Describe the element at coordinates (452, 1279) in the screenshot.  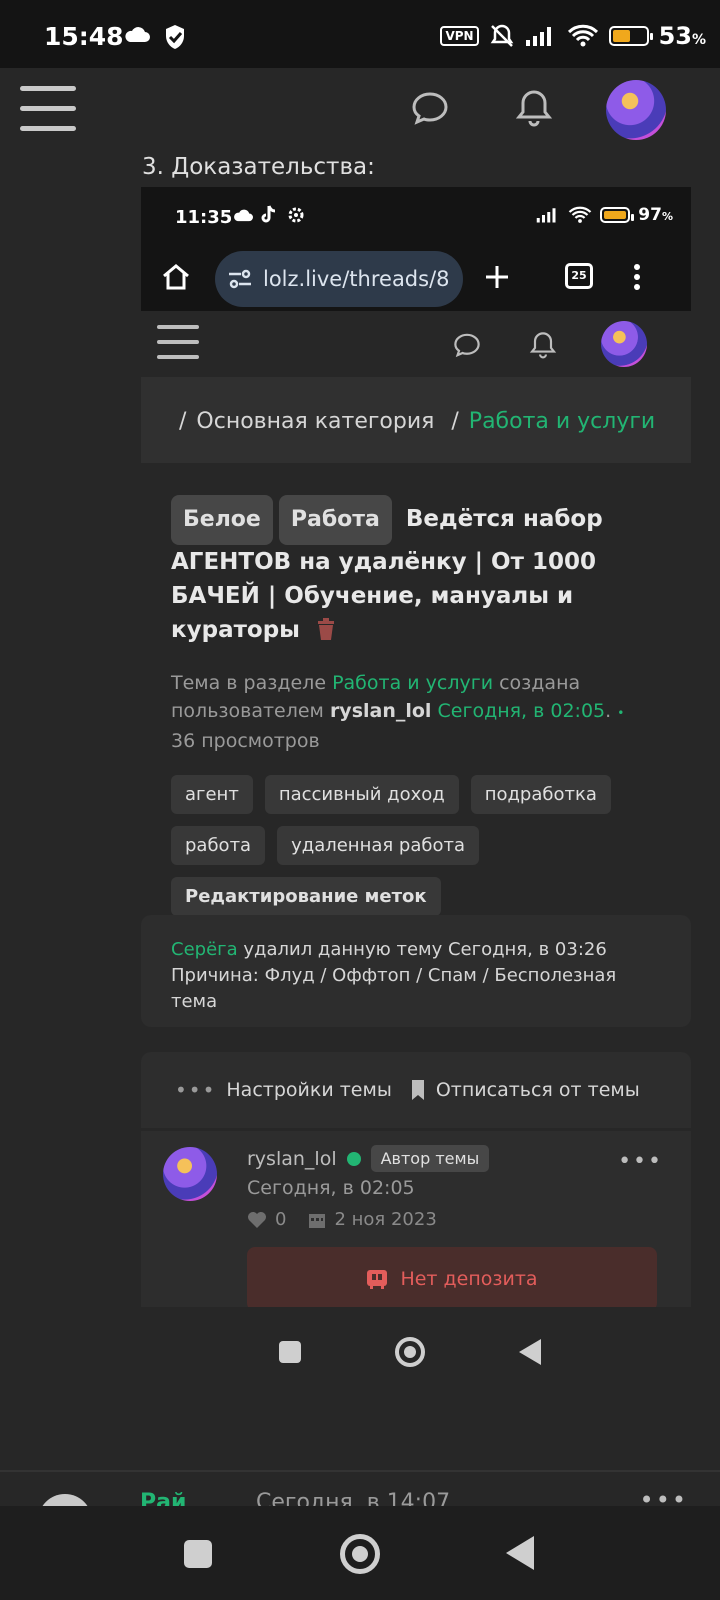
I see `no-deposit-badge: Нет депозита` at that location.